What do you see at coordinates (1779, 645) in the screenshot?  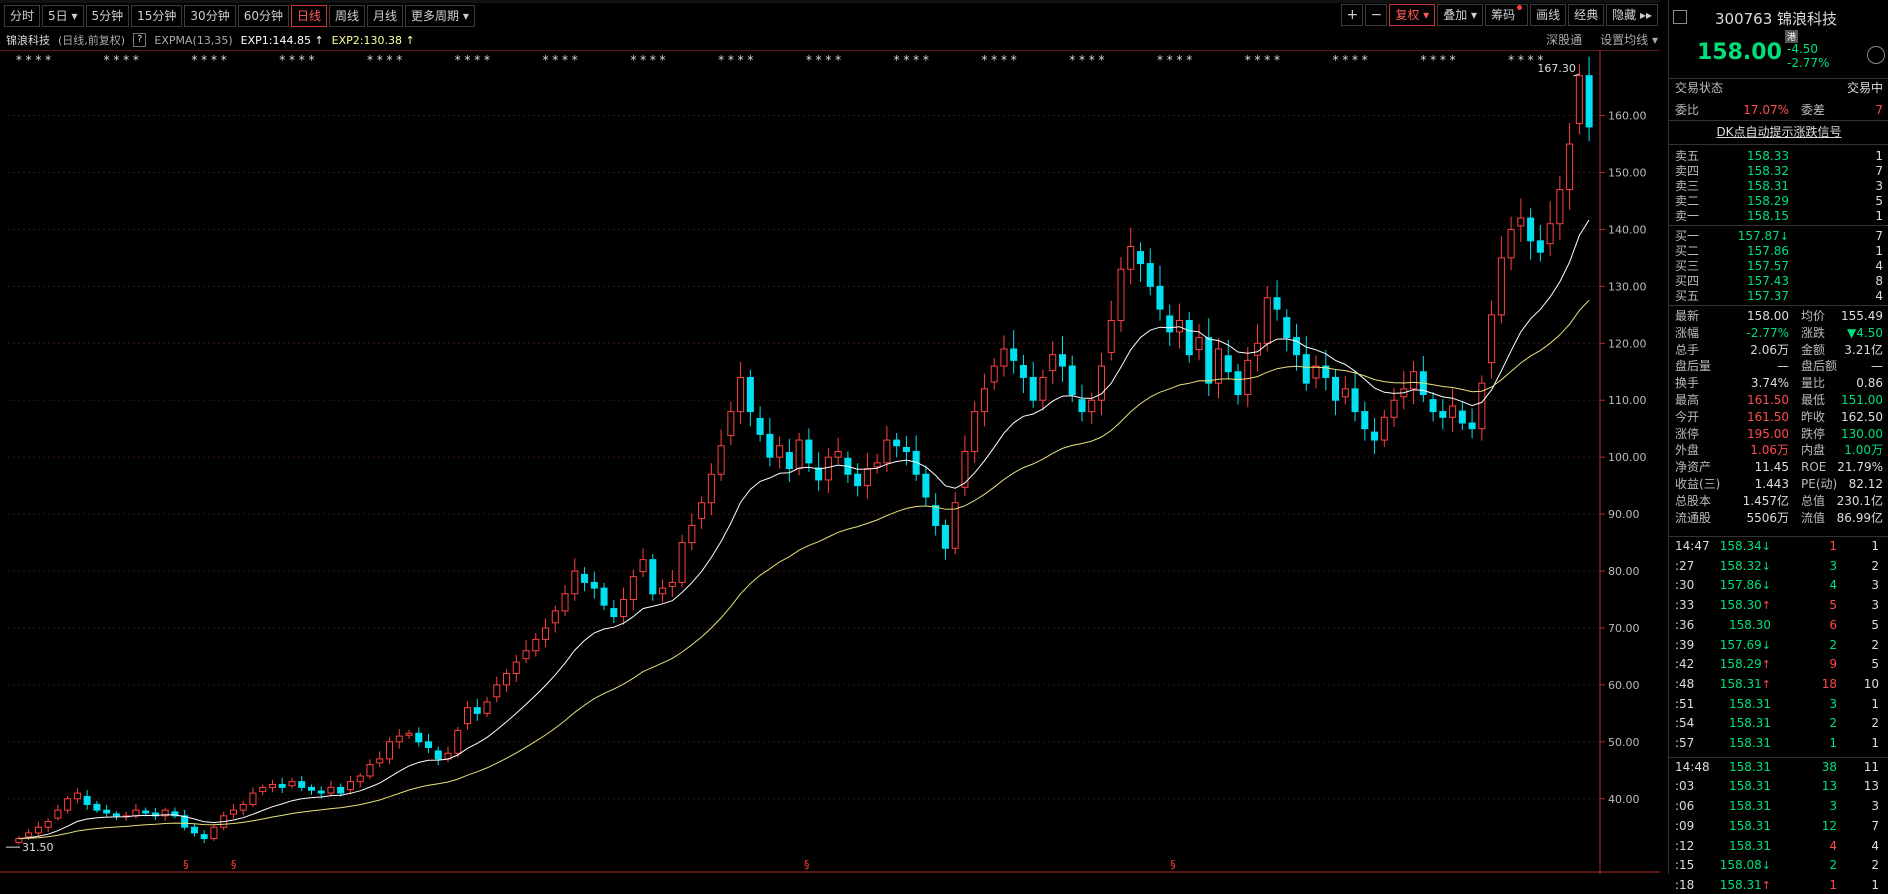 I see `tick-row: :39 157.69↓ 2 2` at bounding box center [1779, 645].